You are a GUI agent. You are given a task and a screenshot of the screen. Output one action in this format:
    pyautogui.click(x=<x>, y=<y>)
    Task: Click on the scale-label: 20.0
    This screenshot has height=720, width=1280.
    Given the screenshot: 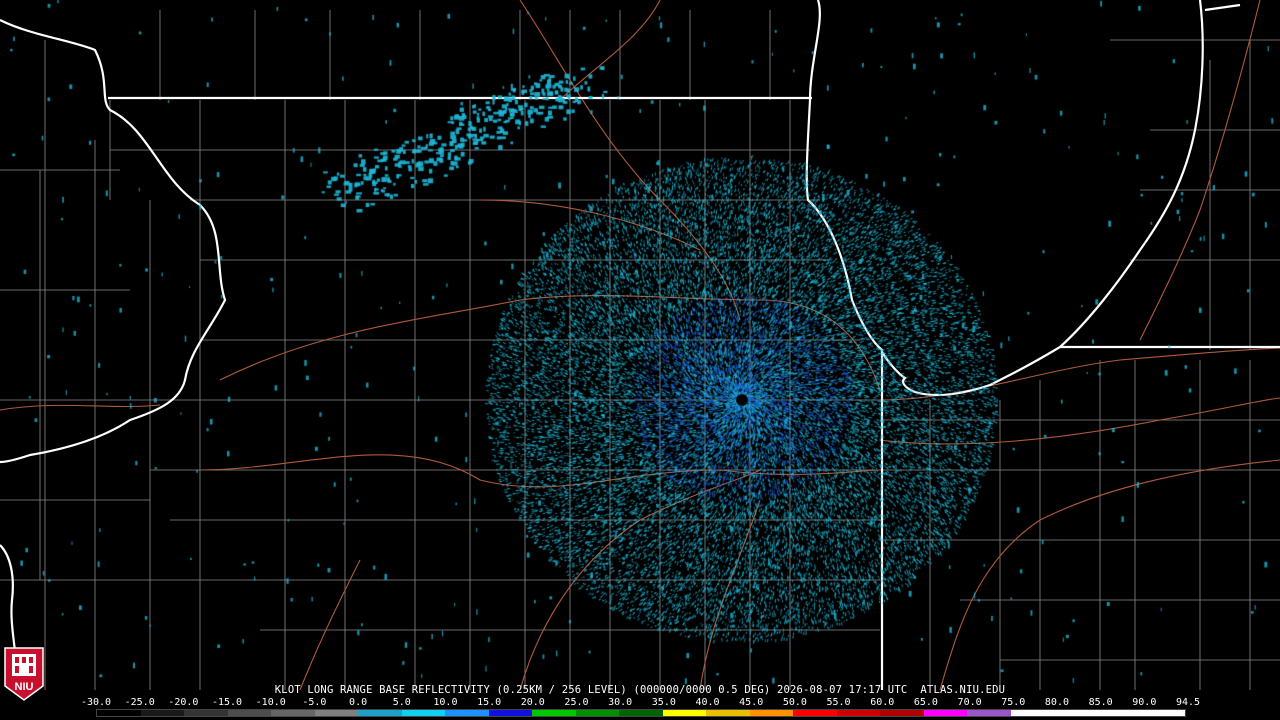 What is the action you would take?
    pyautogui.click(x=532, y=702)
    